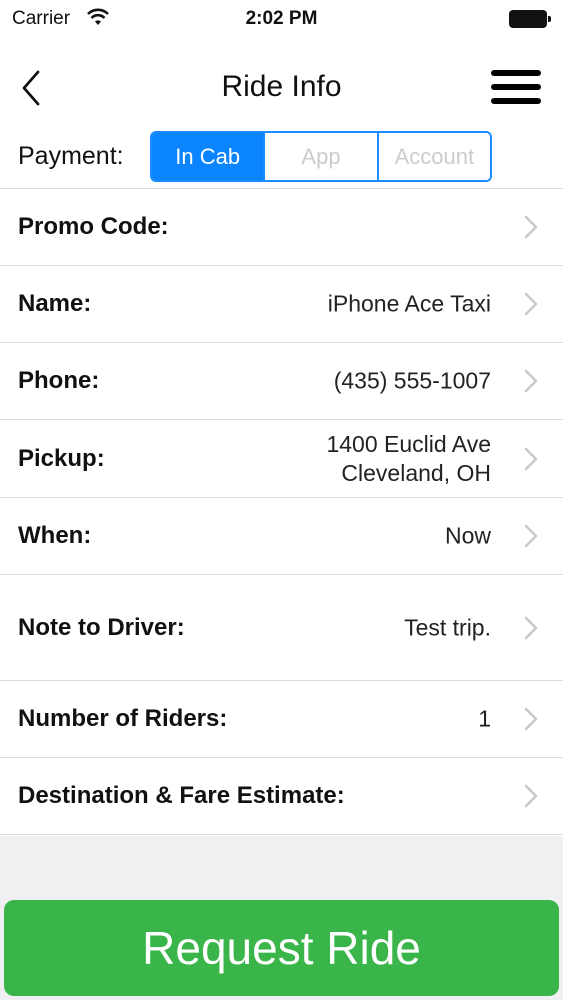 Image resolution: width=563 pixels, height=1000 pixels. I want to click on row-promo-code: Promo Code:, so click(281, 227).